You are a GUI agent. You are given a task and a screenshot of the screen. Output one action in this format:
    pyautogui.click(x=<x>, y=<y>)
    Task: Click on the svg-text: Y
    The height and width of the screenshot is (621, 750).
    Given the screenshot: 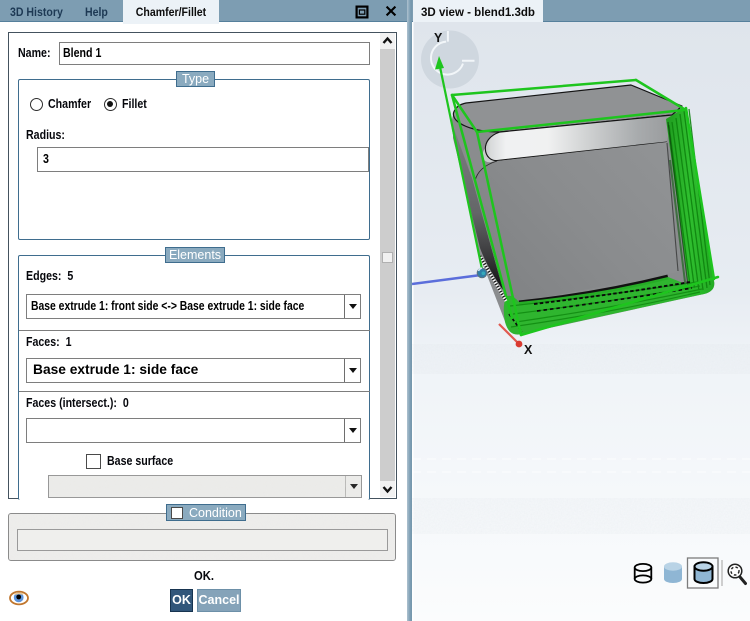 What is the action you would take?
    pyautogui.click(x=438, y=38)
    